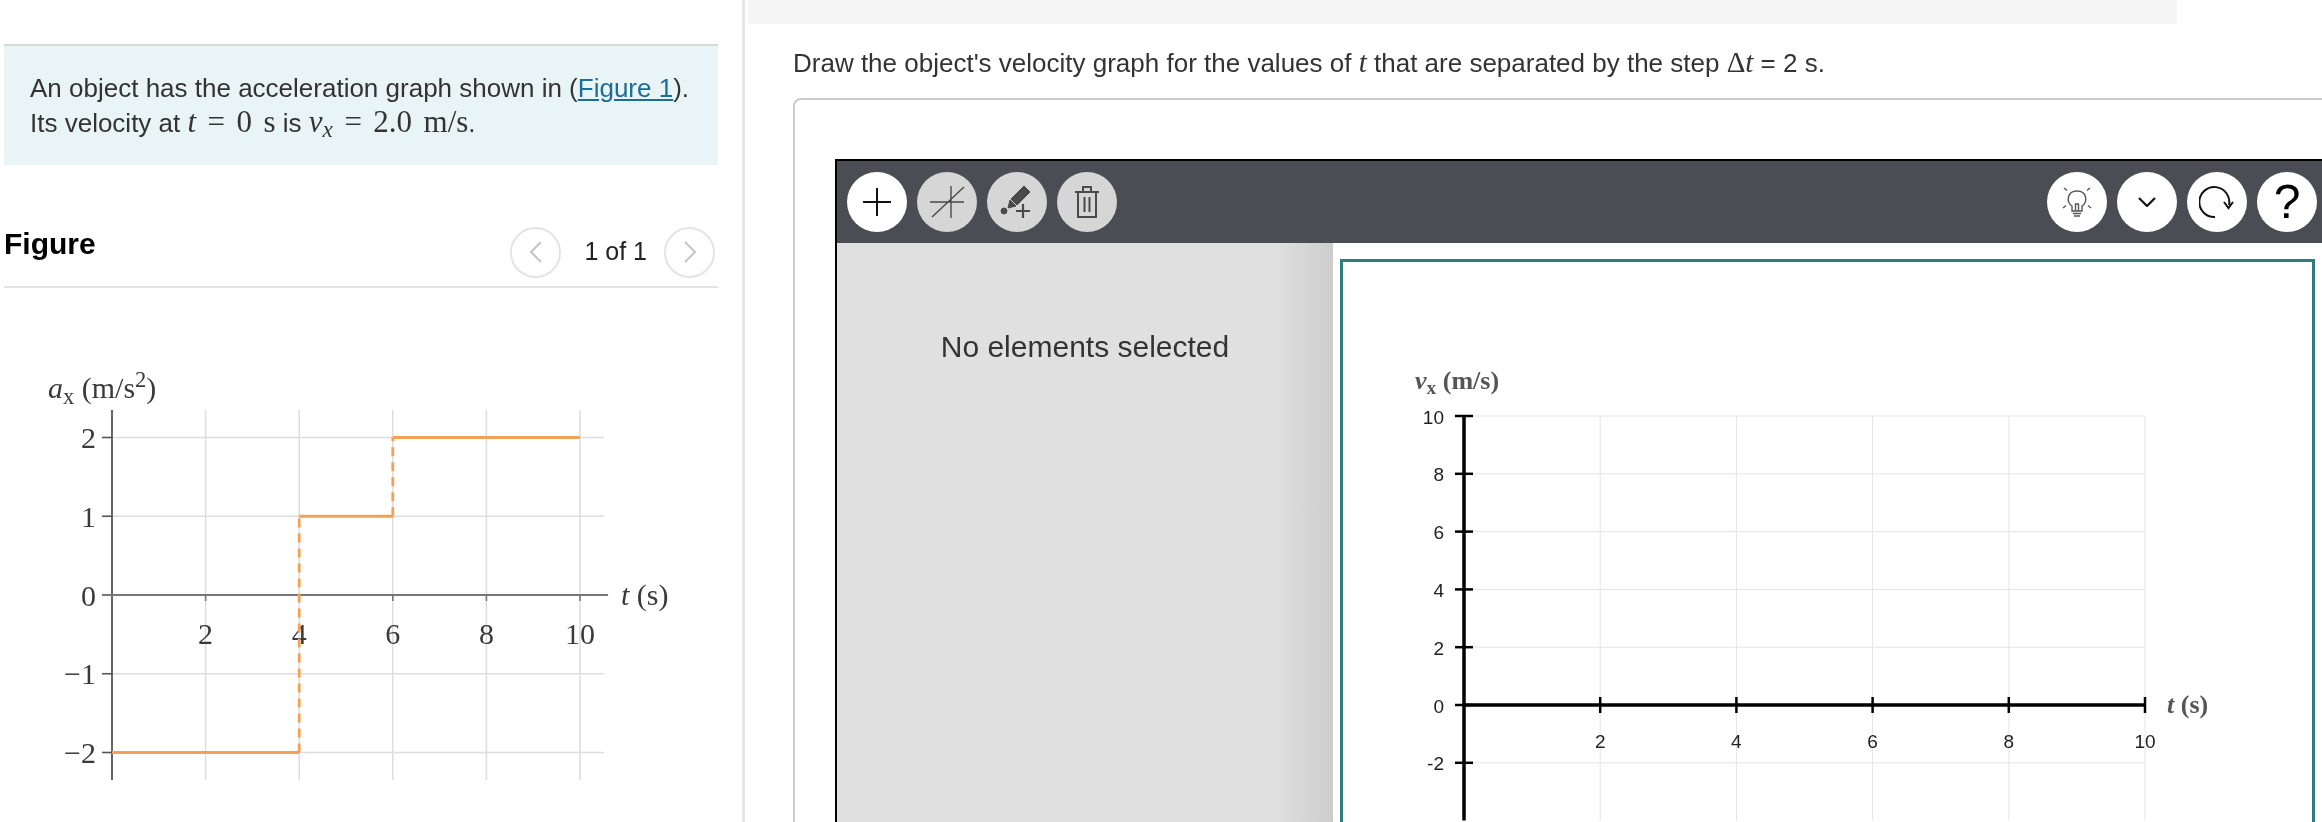 Image resolution: width=2322 pixels, height=822 pixels. Describe the element at coordinates (1087, 202) in the screenshot. I see `trash-icon` at that location.